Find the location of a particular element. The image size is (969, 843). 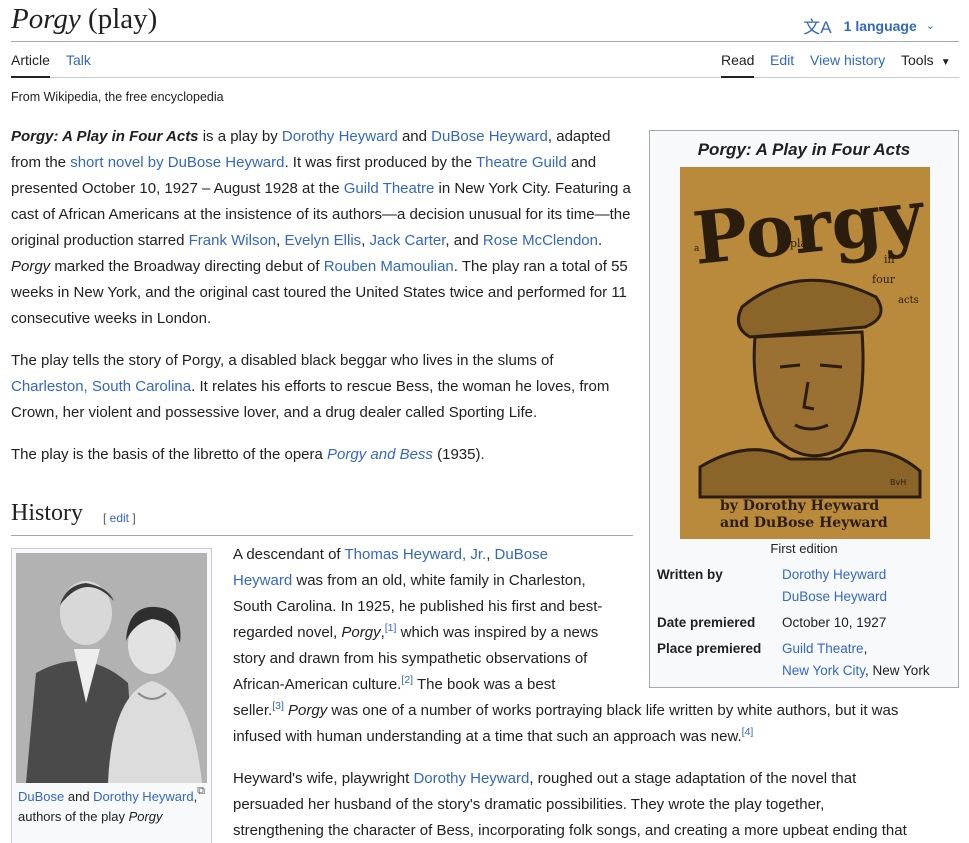

tools-menu: Tools ▼ is located at coordinates (926, 64).